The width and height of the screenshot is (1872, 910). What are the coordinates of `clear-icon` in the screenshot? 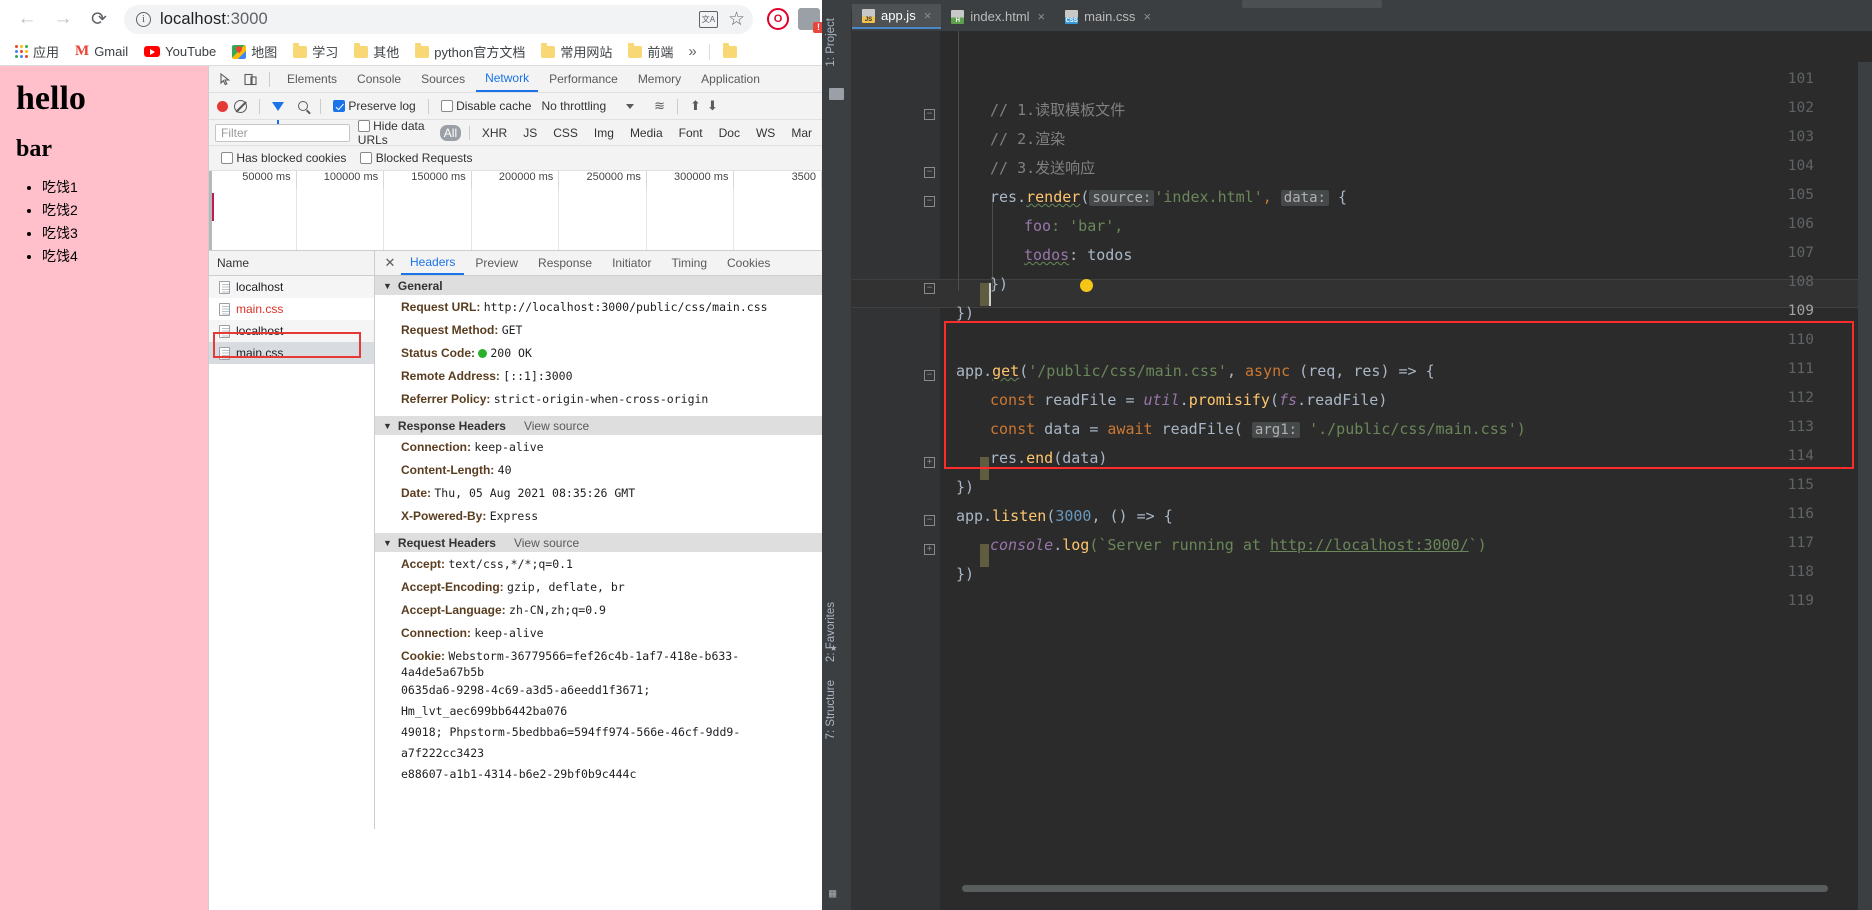 It's located at (240, 106).